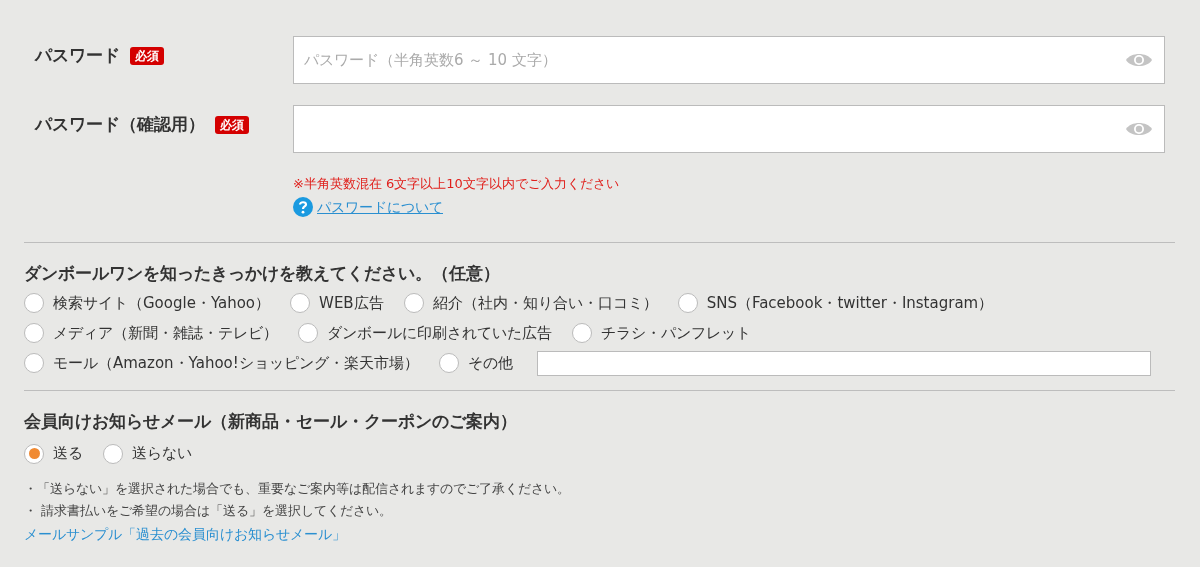 This screenshot has width=1200, height=567. What do you see at coordinates (351, 303) in the screenshot?
I see `radio-label: WEB広告` at bounding box center [351, 303].